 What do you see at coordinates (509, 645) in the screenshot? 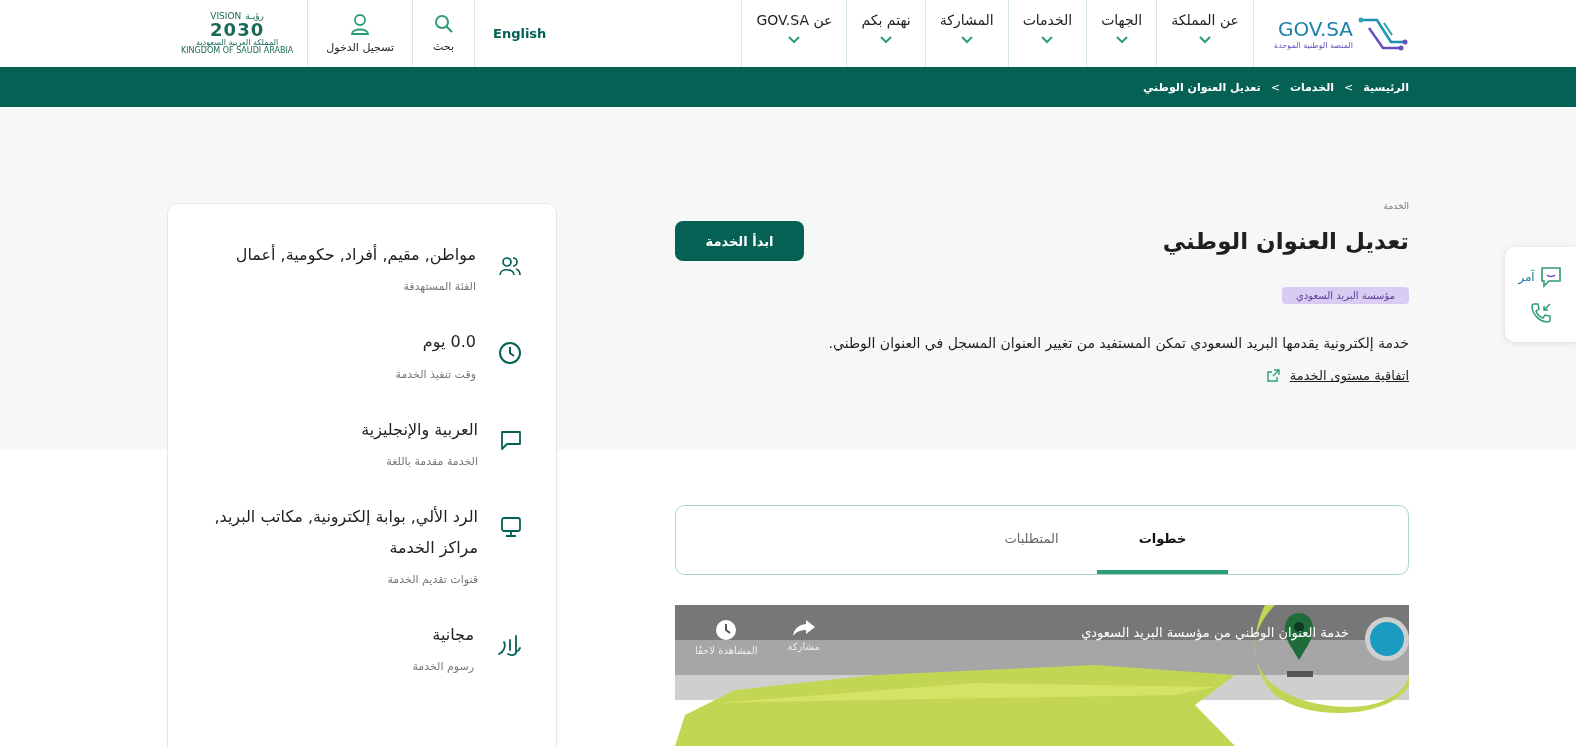
I see `currency-icon` at bounding box center [509, 645].